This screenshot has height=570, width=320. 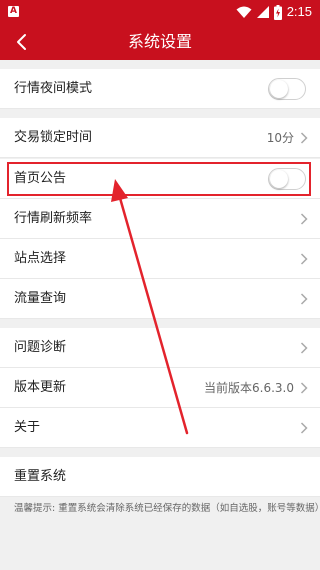 What do you see at coordinates (13, 11) in the screenshot?
I see `app-notification-icon: A` at bounding box center [13, 11].